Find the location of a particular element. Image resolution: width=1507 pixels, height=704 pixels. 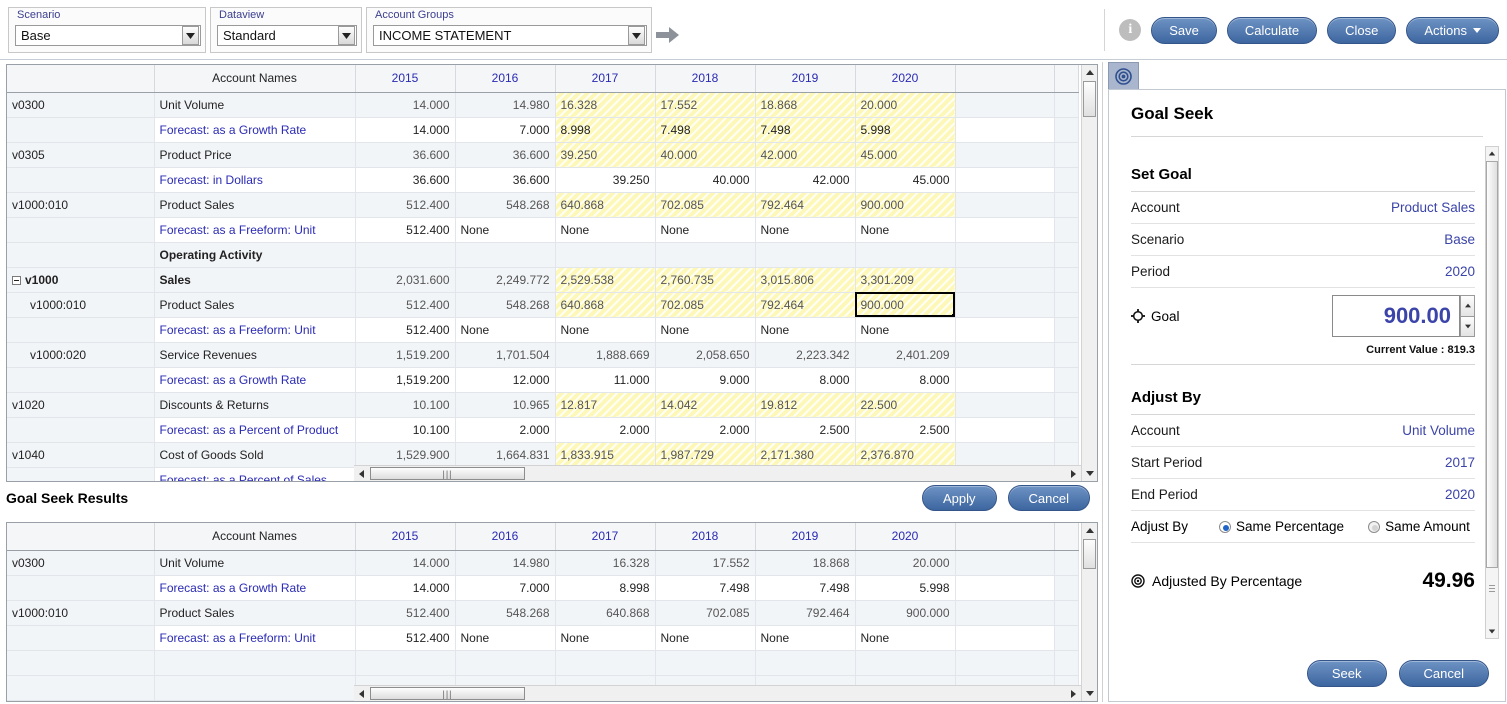

grid-cell: 2,401.209 is located at coordinates (905, 355).